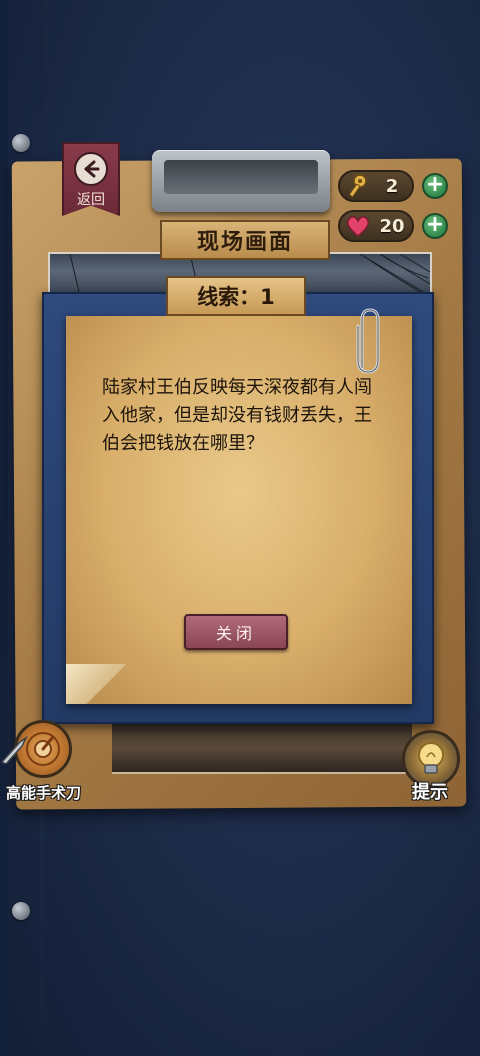 The width and height of the screenshot is (480, 1056). I want to click on key-icon, so click(358, 186).